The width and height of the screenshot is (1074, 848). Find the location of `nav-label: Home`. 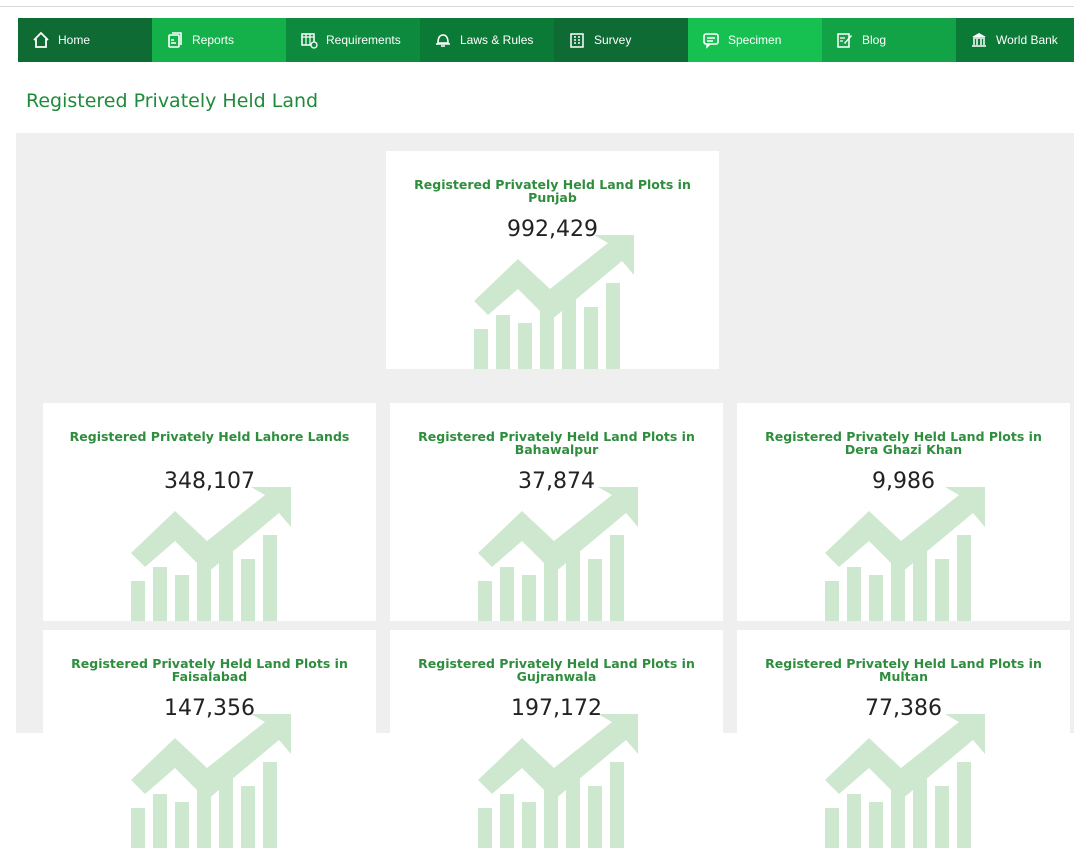

nav-label: Home is located at coordinates (74, 40).